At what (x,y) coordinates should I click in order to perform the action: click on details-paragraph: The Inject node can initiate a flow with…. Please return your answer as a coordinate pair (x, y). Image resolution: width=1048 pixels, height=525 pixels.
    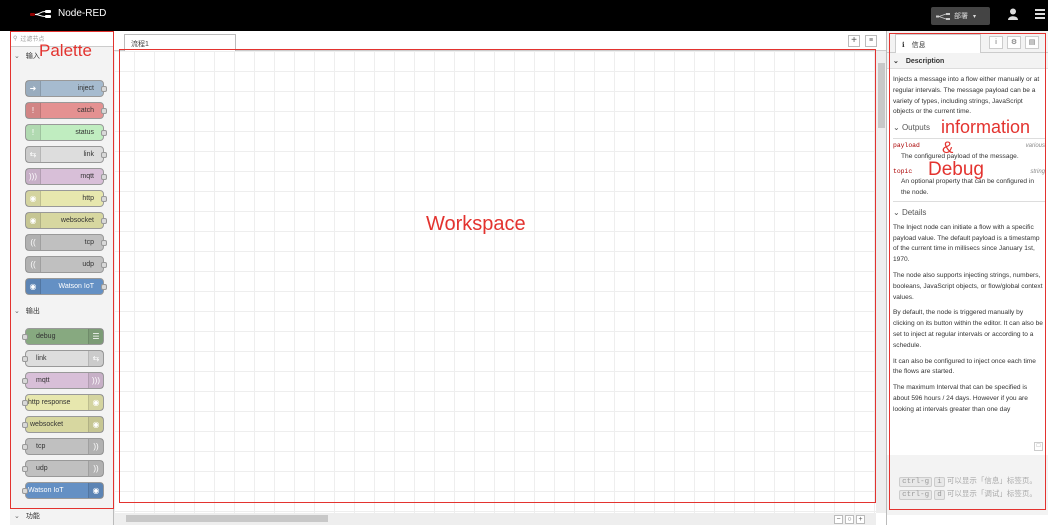
    Looking at the image, I should click on (966, 243).